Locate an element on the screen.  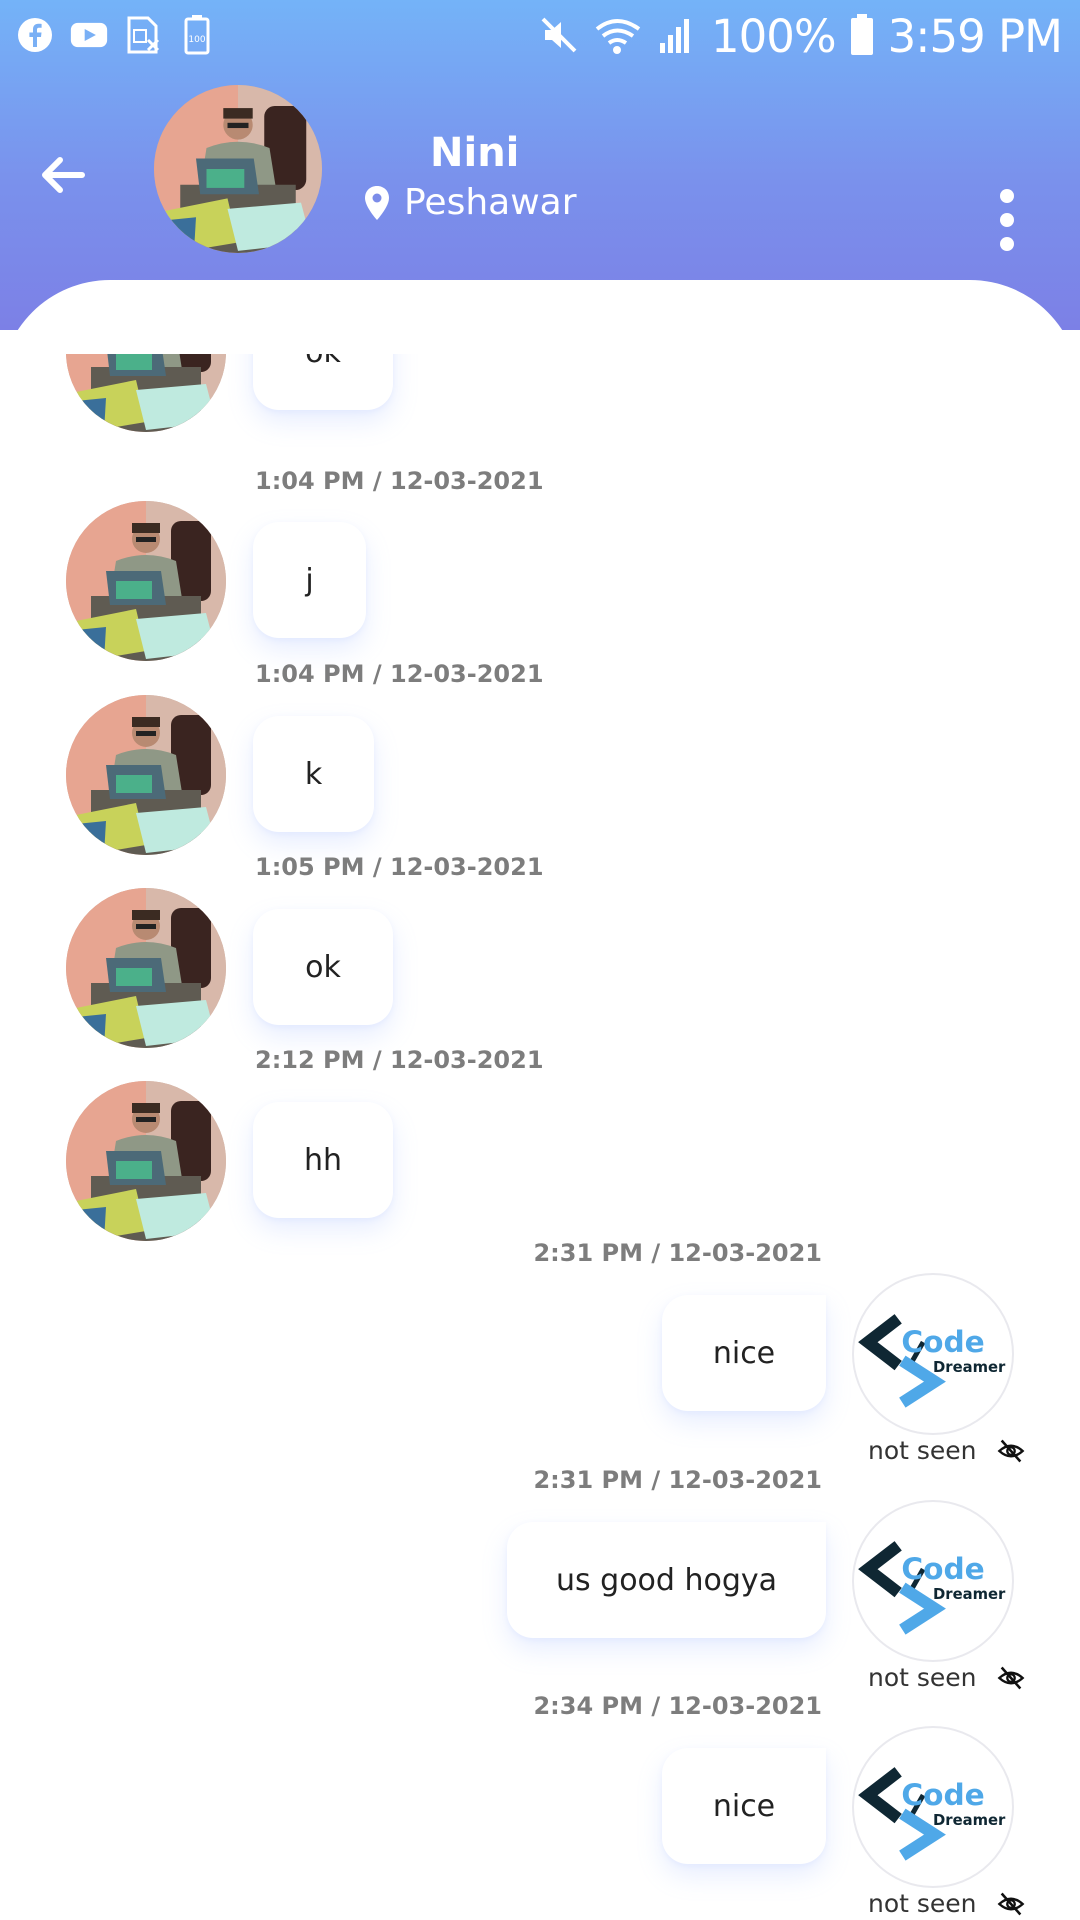
notification-icons: 100 is located at coordinates (116, 35).